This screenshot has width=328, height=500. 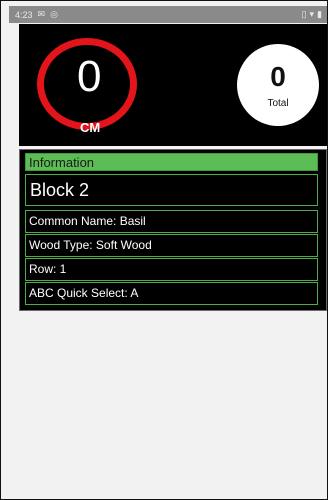 I want to click on status-bar-right: ▯ ▾ ▮, so click(x=312, y=14).